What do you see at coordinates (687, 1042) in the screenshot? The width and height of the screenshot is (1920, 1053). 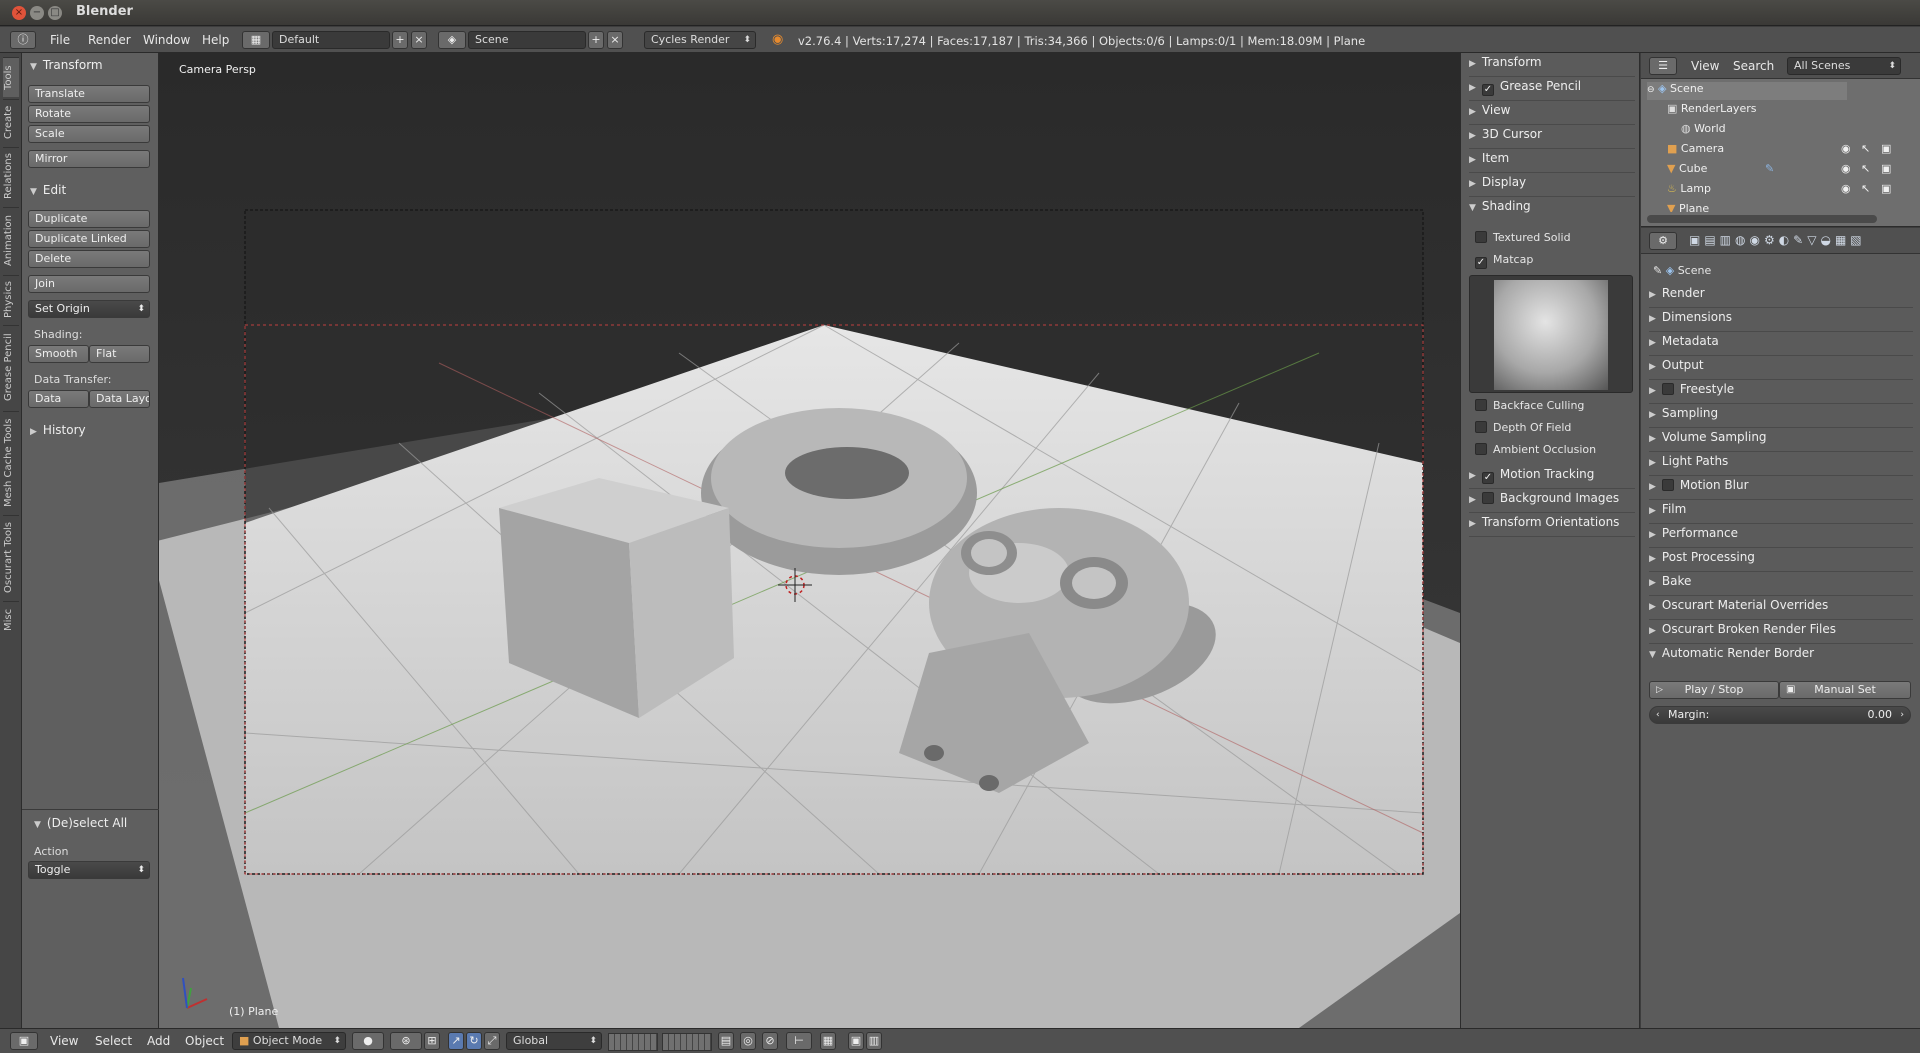 I see `layer-buttons-right` at bounding box center [687, 1042].